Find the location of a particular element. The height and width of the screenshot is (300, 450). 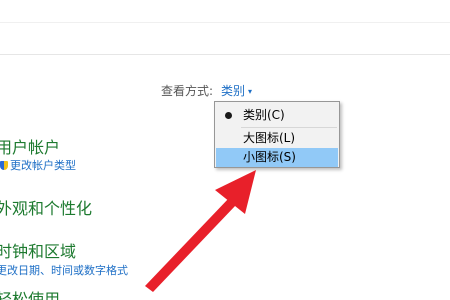

menu-item-category: 类别(C) is located at coordinates (277, 115).